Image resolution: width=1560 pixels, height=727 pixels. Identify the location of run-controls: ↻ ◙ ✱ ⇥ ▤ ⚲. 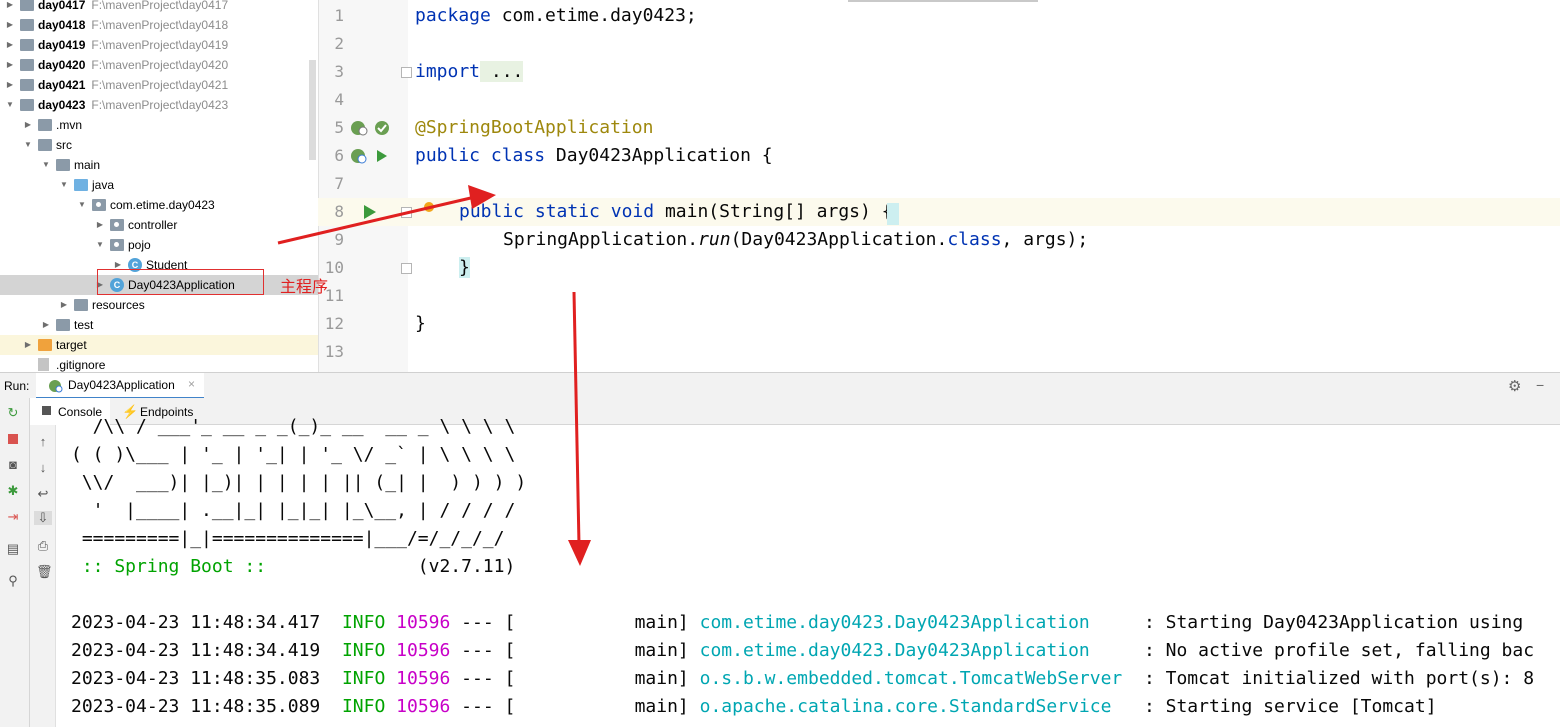
(15, 562).